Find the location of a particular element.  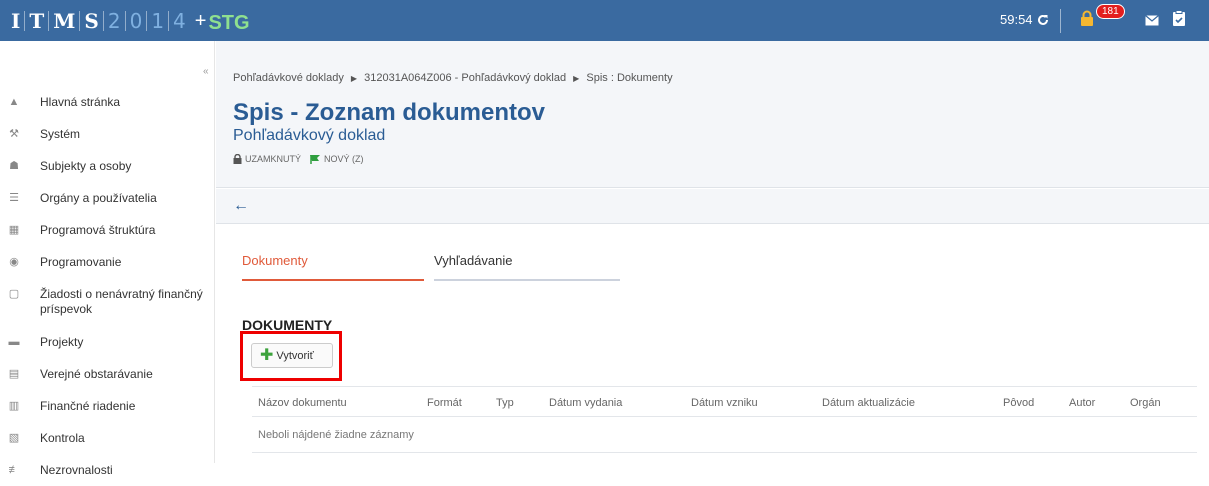

column-header: Dátum vzniku is located at coordinates (724, 403).